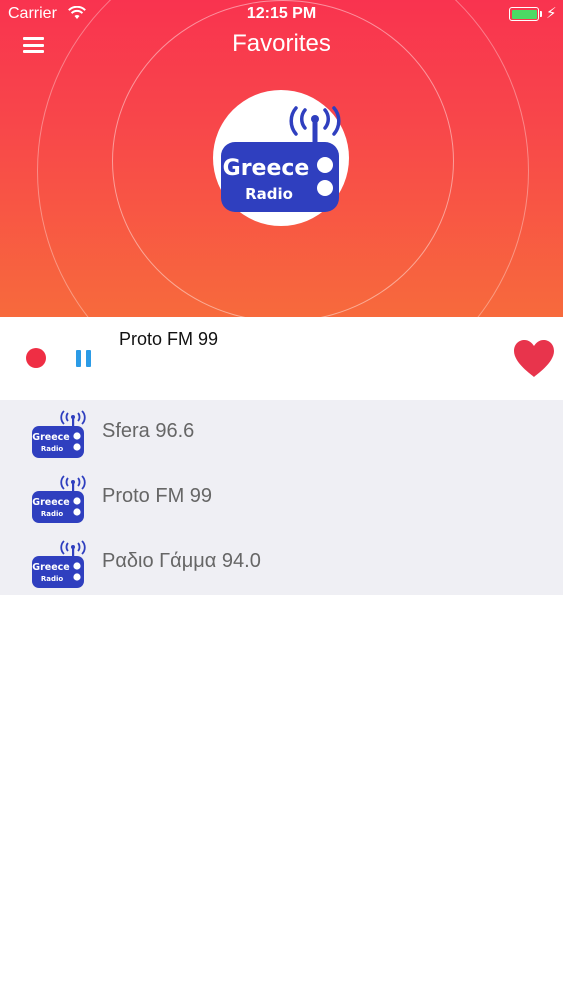 This screenshot has width=563, height=1000. I want to click on battery-icon, so click(524, 14).